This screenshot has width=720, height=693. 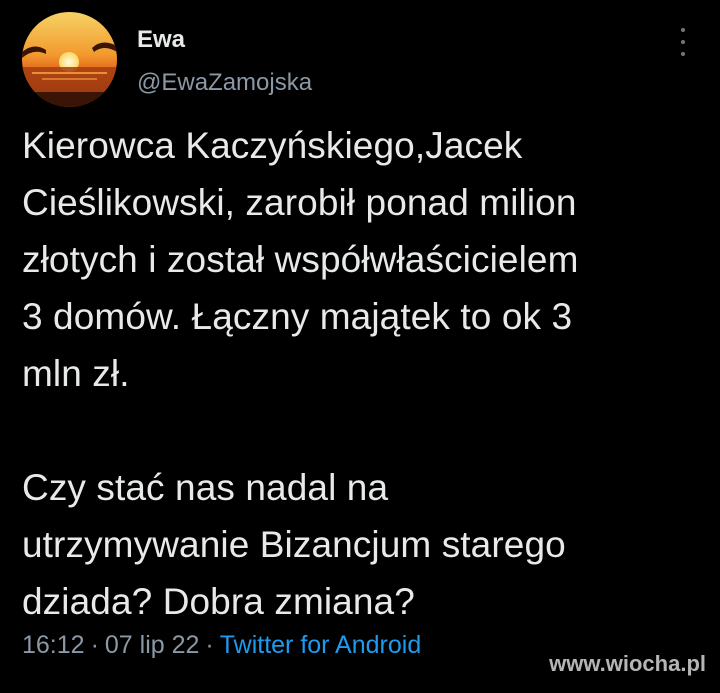 What do you see at coordinates (205, 487) in the screenshot?
I see `tweet-text-line: Czy stać nas nadal na` at bounding box center [205, 487].